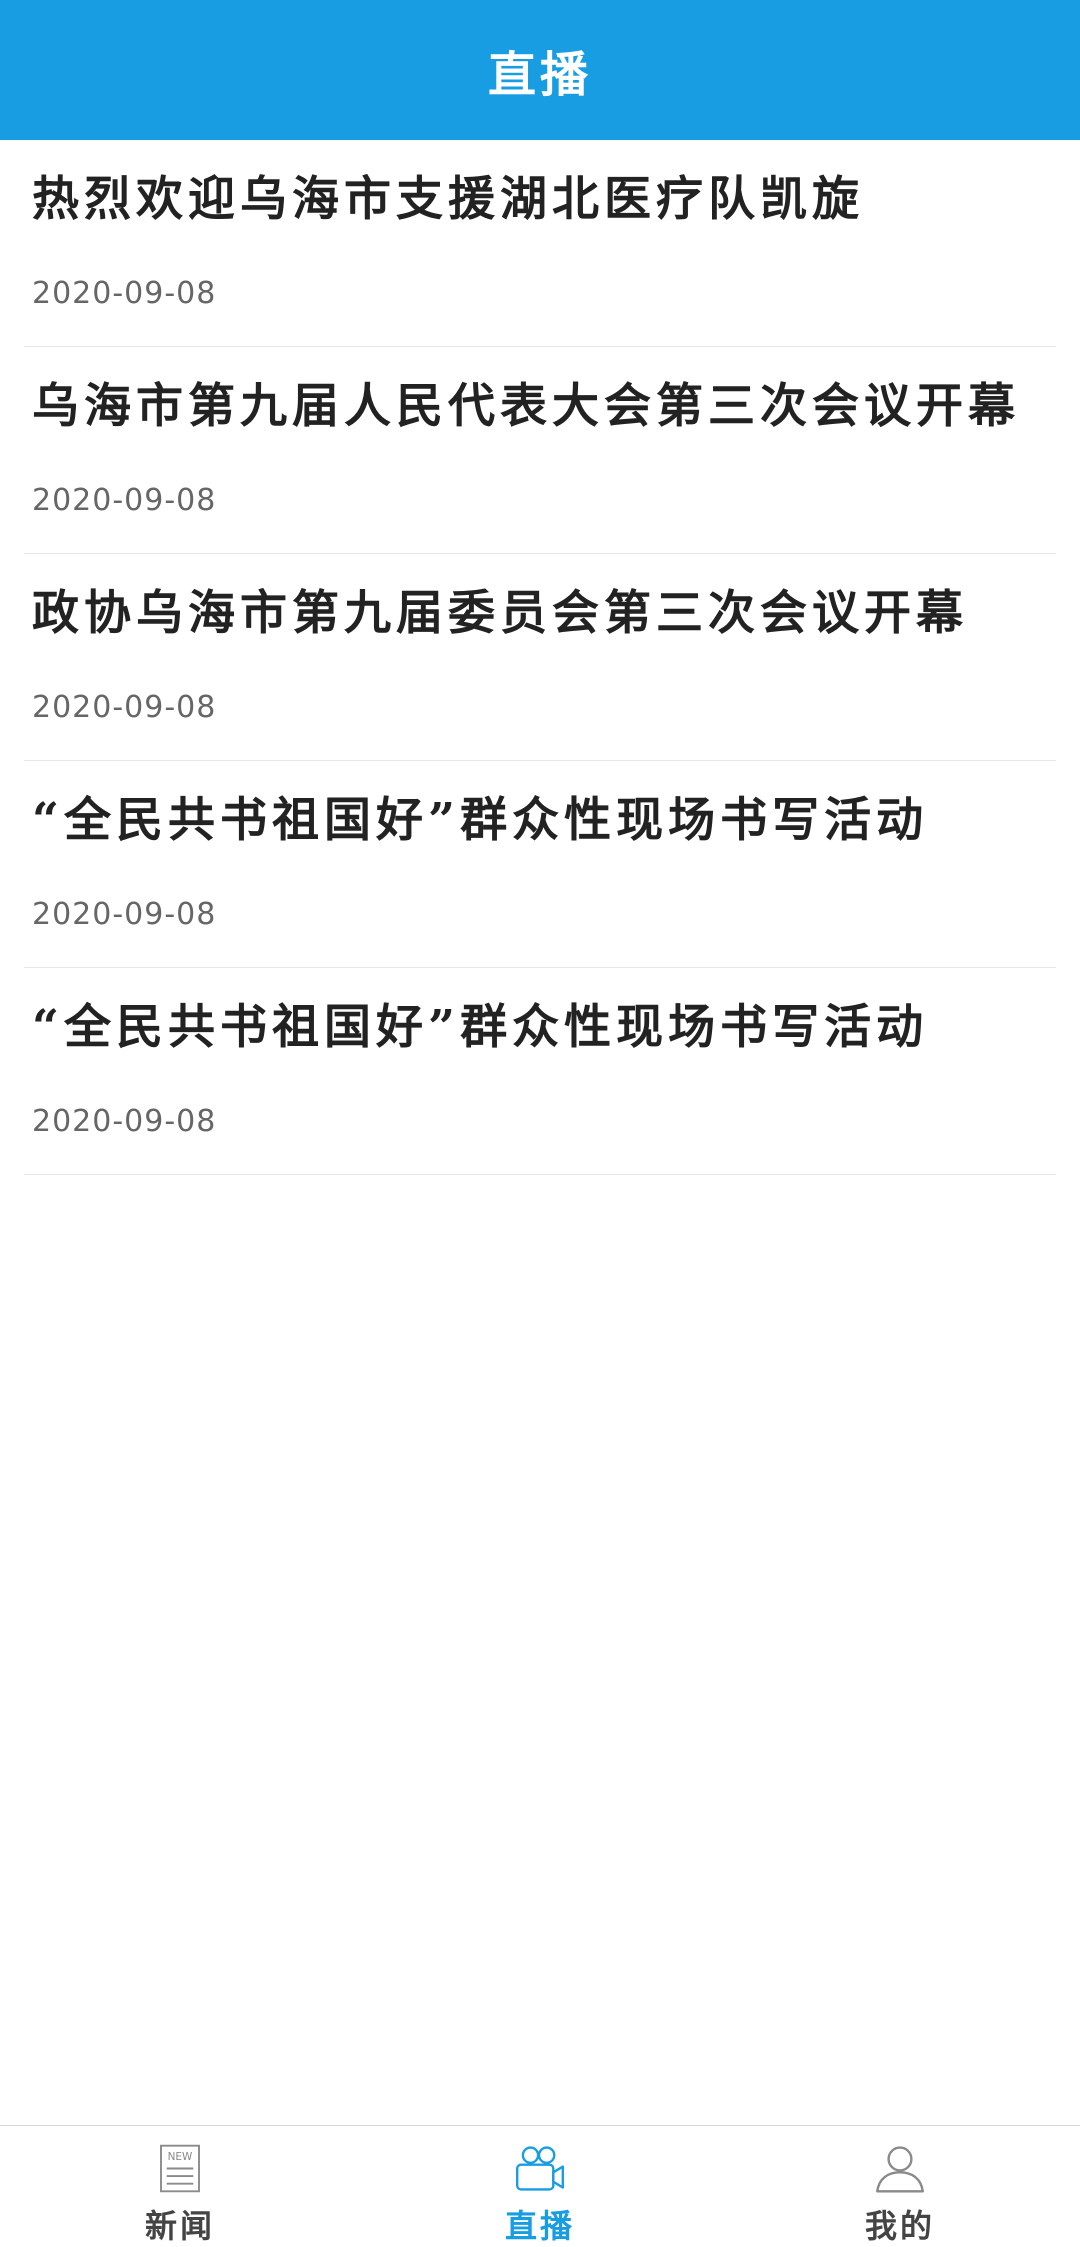 The width and height of the screenshot is (1080, 2247). I want to click on tab-label: 直播, so click(539, 2226).